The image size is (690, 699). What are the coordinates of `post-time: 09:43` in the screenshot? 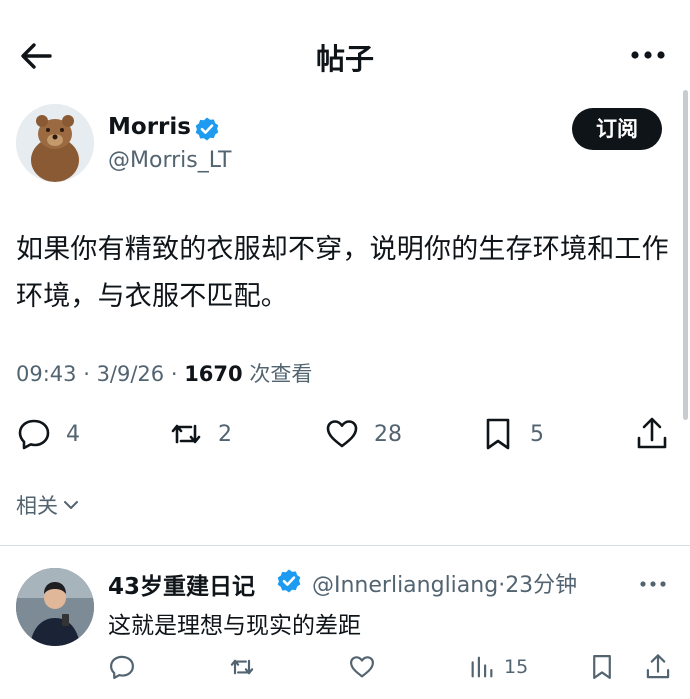 It's located at (46, 374).